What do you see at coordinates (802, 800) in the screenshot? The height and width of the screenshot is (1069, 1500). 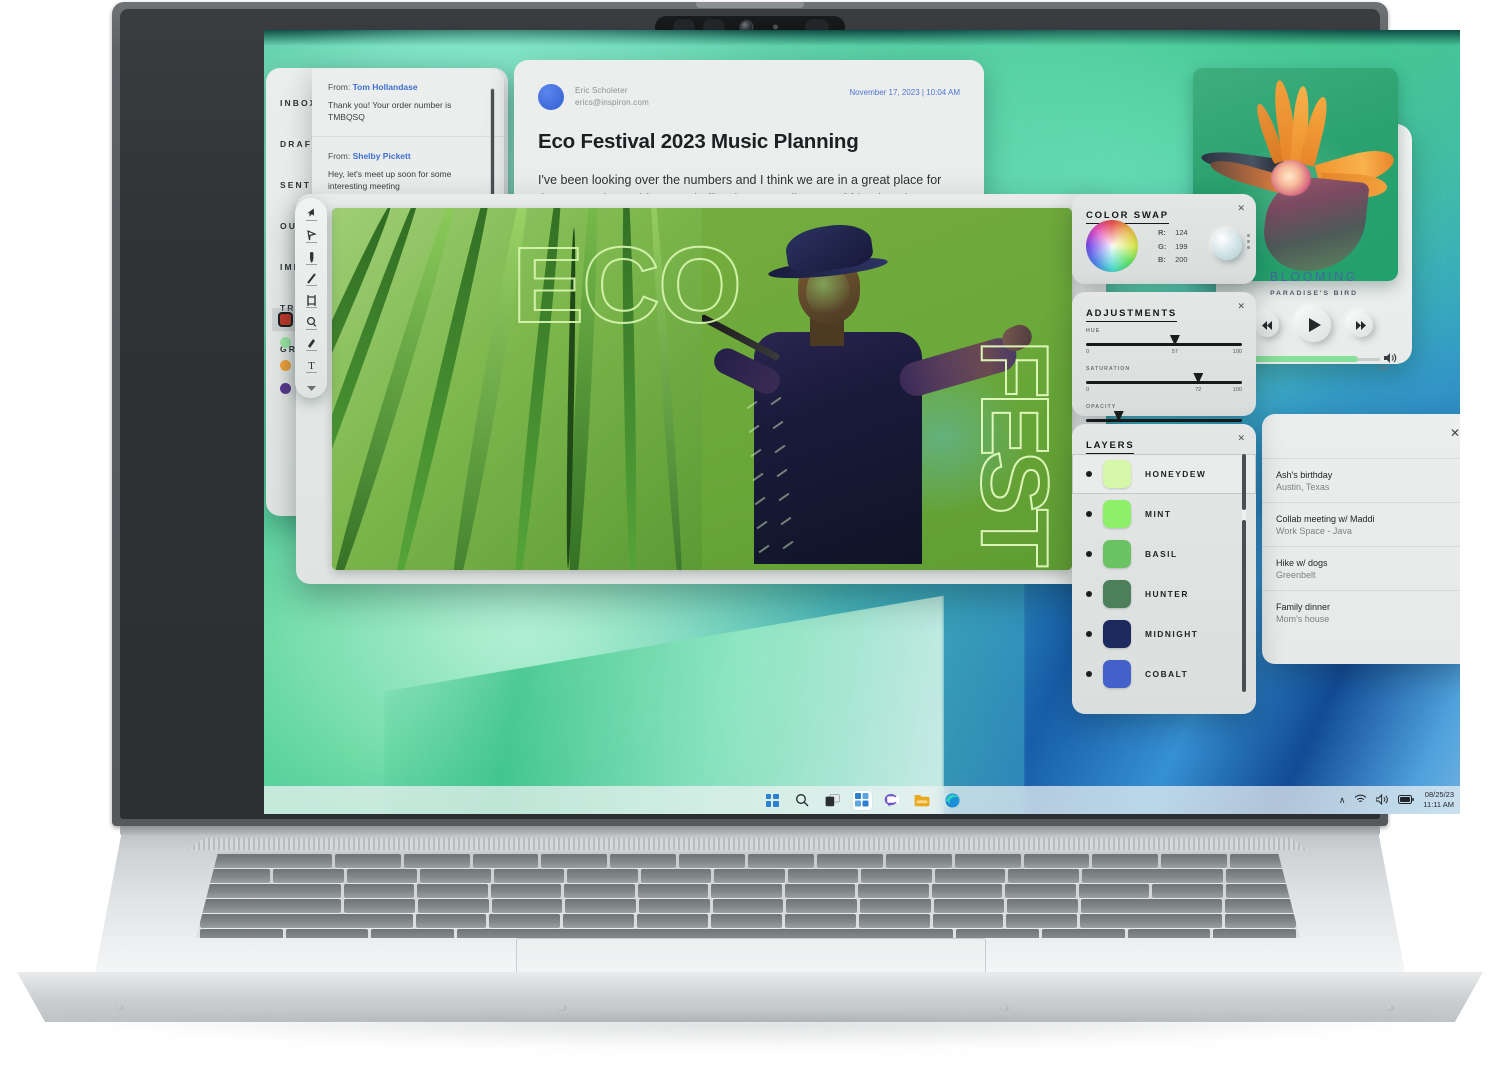 I see `search-icon` at bounding box center [802, 800].